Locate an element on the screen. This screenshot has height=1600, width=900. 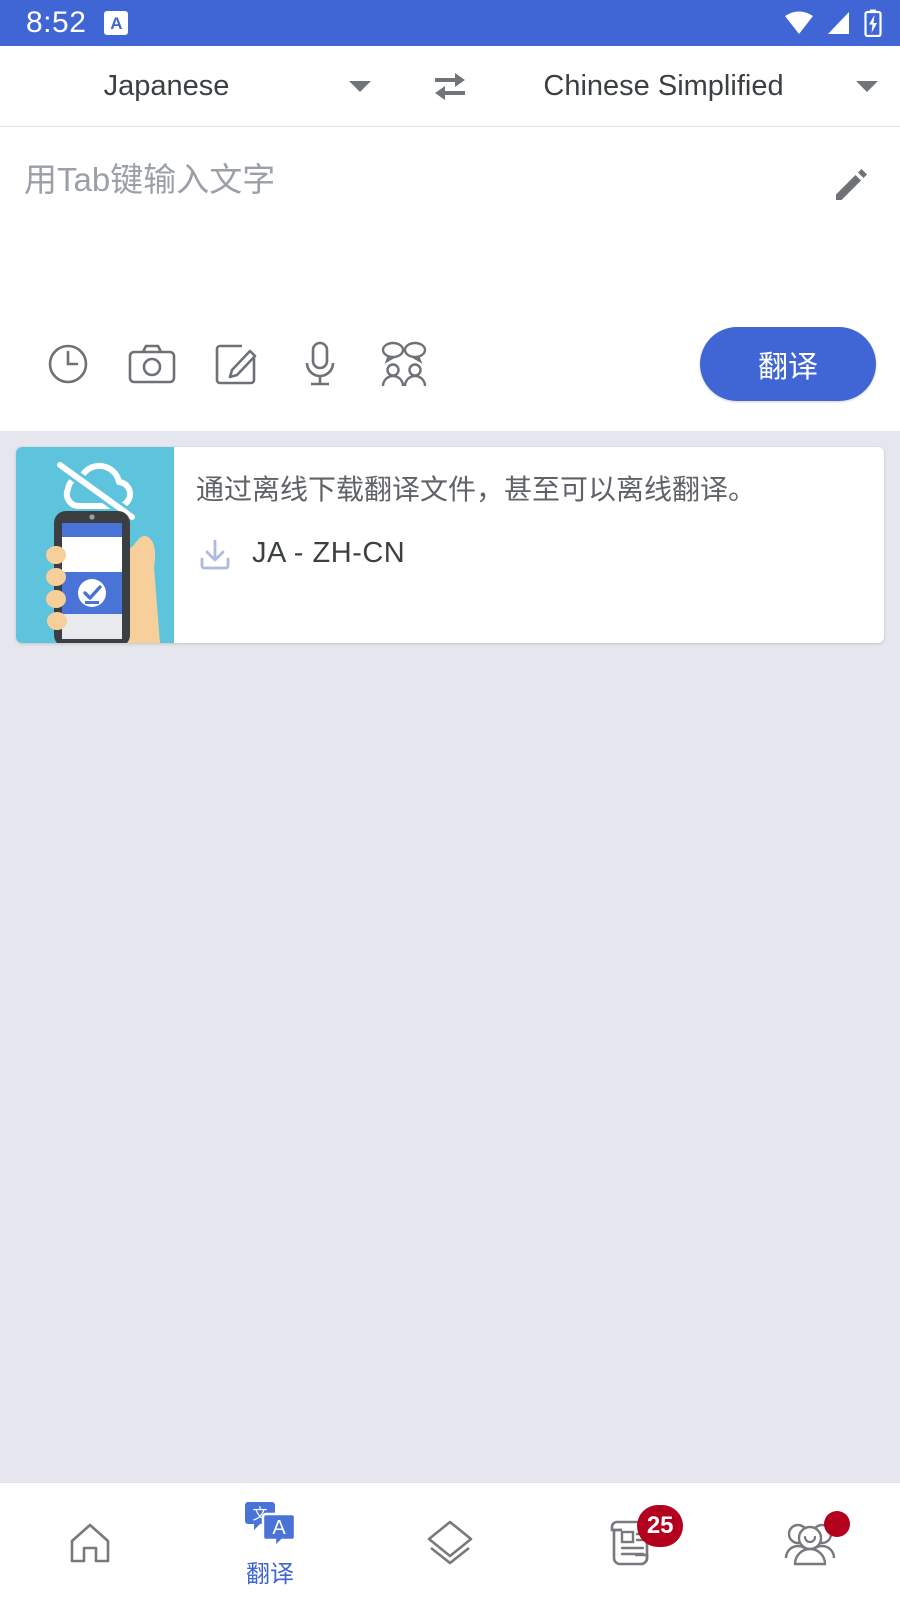
nav-item-home is located at coordinates (90, 1541).